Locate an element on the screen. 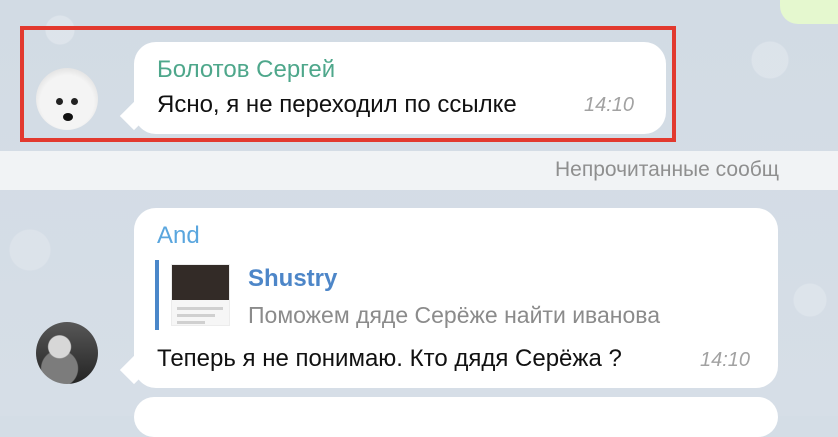  corner-message-bubble is located at coordinates (809, 12).